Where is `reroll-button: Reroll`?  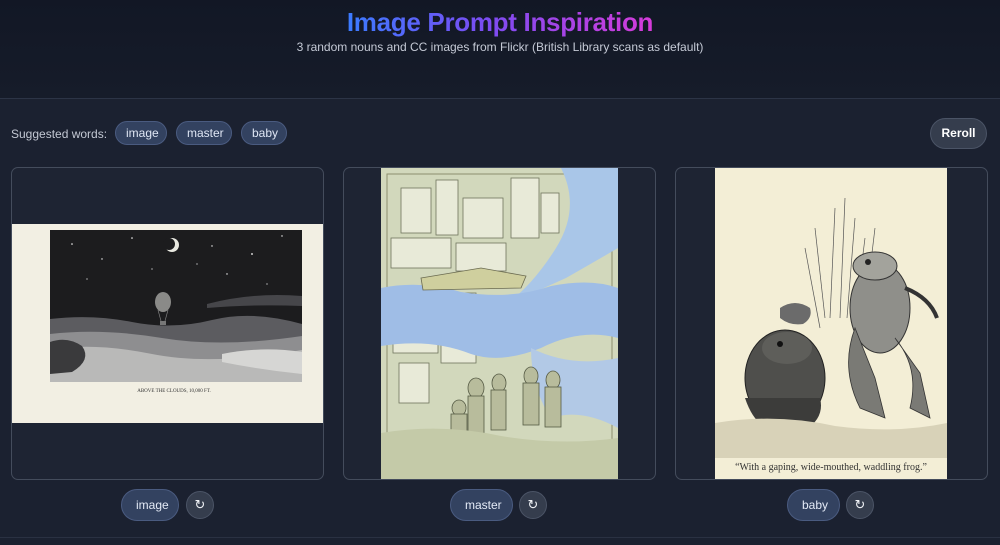
reroll-button: Reroll is located at coordinates (958, 133).